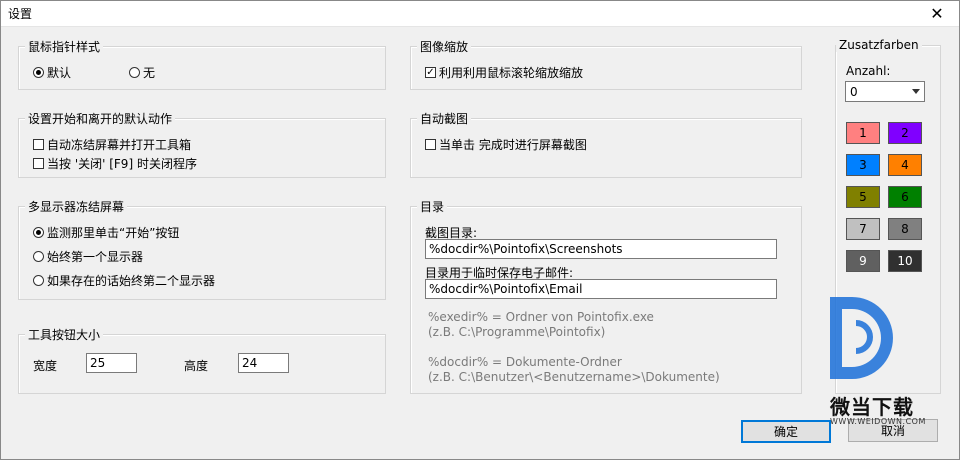 Image resolution: width=960 pixels, height=460 pixels. I want to click on auto-capture-legend: 自动截图, so click(444, 118).